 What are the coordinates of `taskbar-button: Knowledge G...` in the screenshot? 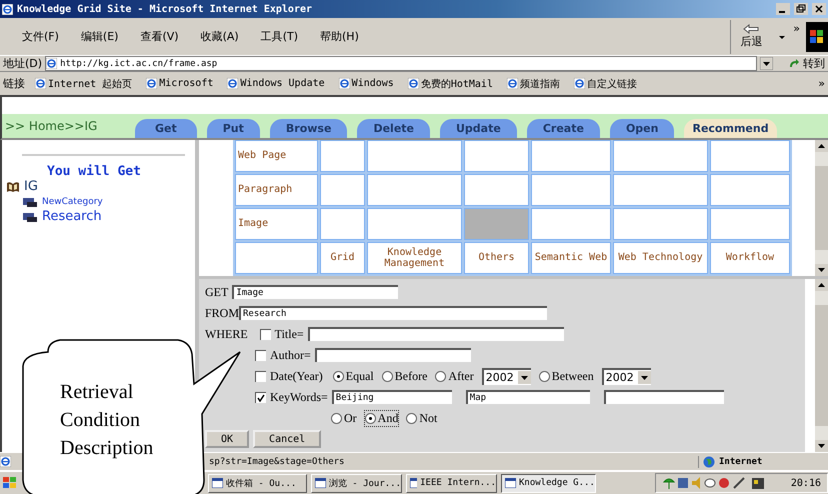 It's located at (548, 483).